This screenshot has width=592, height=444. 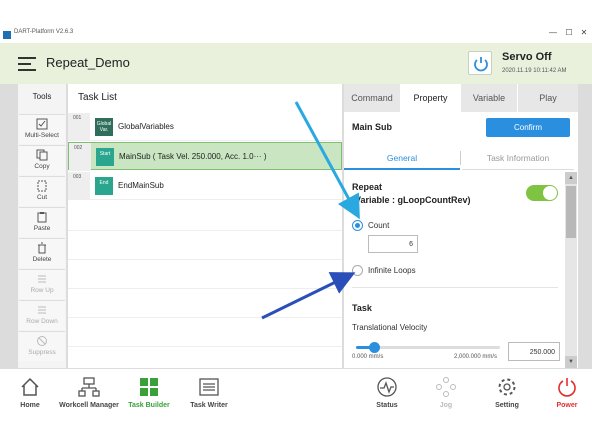 What do you see at coordinates (550, 193) in the screenshot?
I see `toggle-knob` at bounding box center [550, 193].